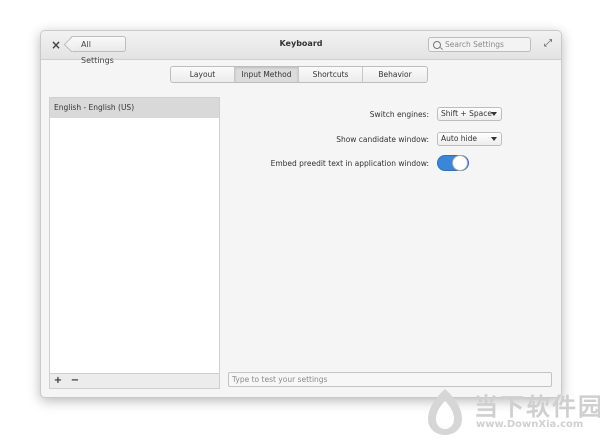 This screenshot has height=445, width=600. What do you see at coordinates (134, 380) in the screenshot?
I see `list-toolbar: + −` at bounding box center [134, 380].